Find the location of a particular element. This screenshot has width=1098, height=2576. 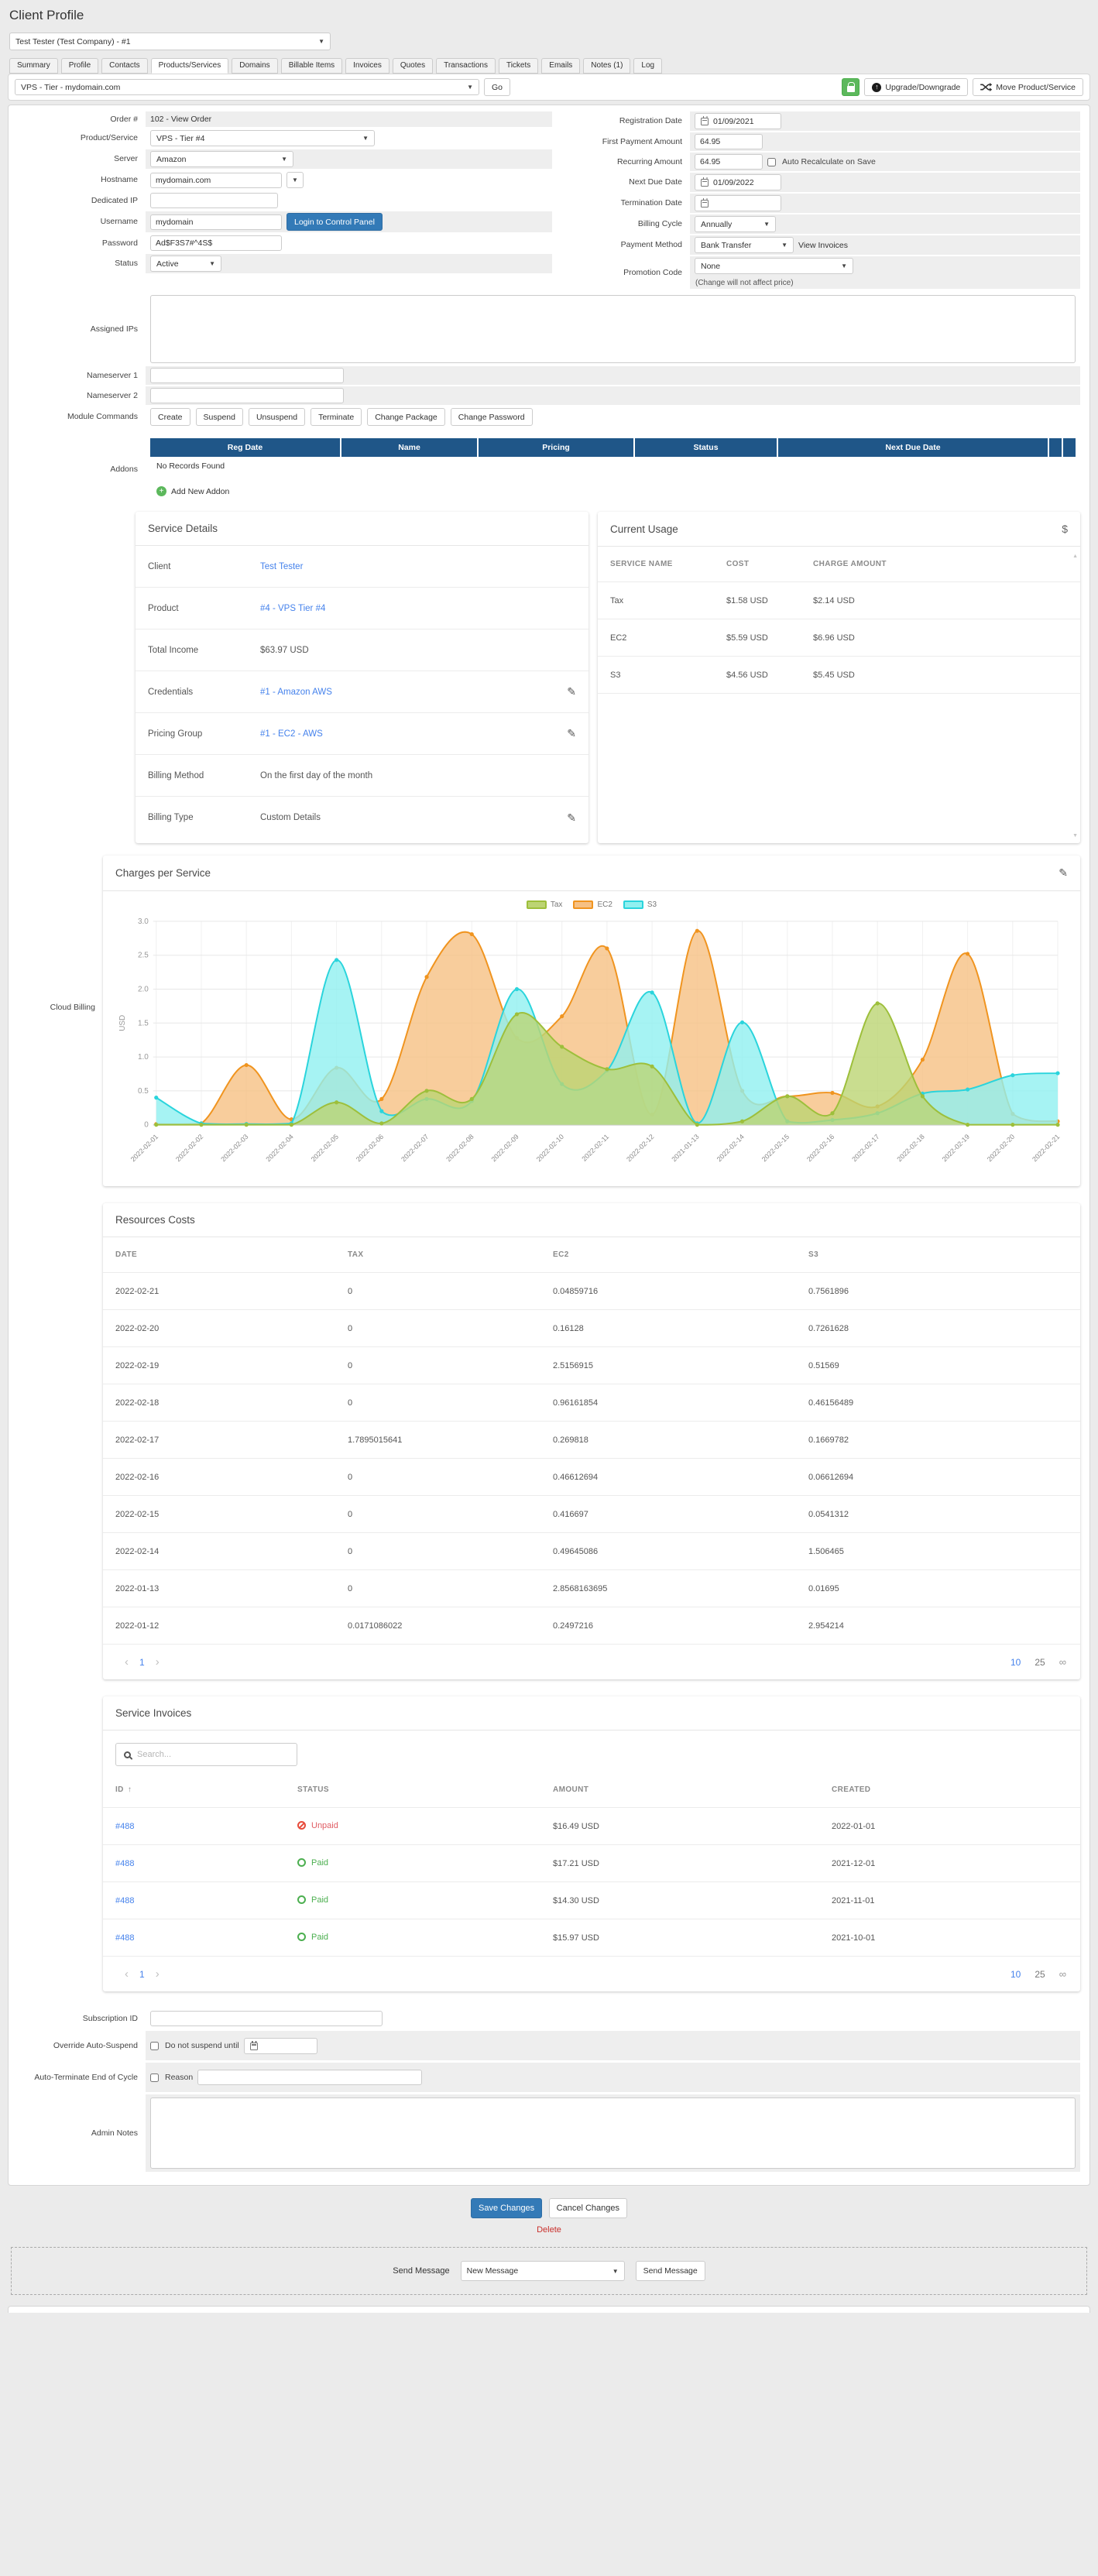

status-select: Active ▼ is located at coordinates (186, 264).